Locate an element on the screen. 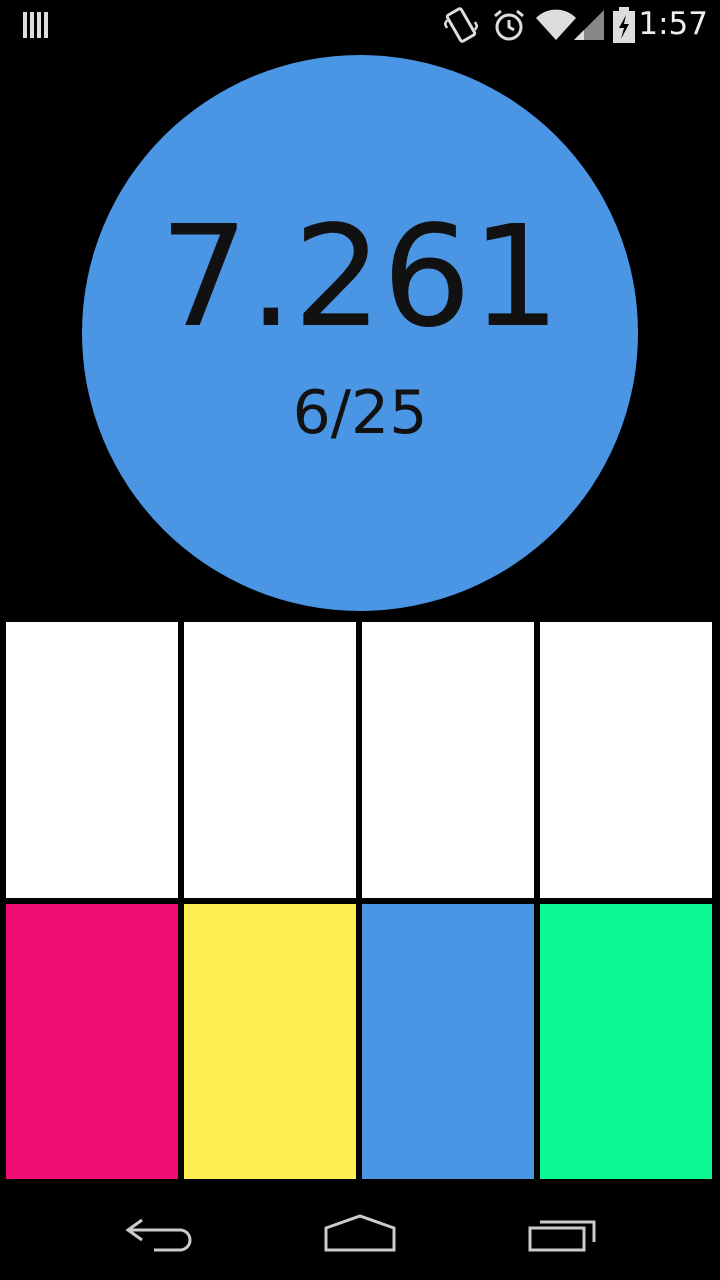  alarm-icon is located at coordinates (509, 25).